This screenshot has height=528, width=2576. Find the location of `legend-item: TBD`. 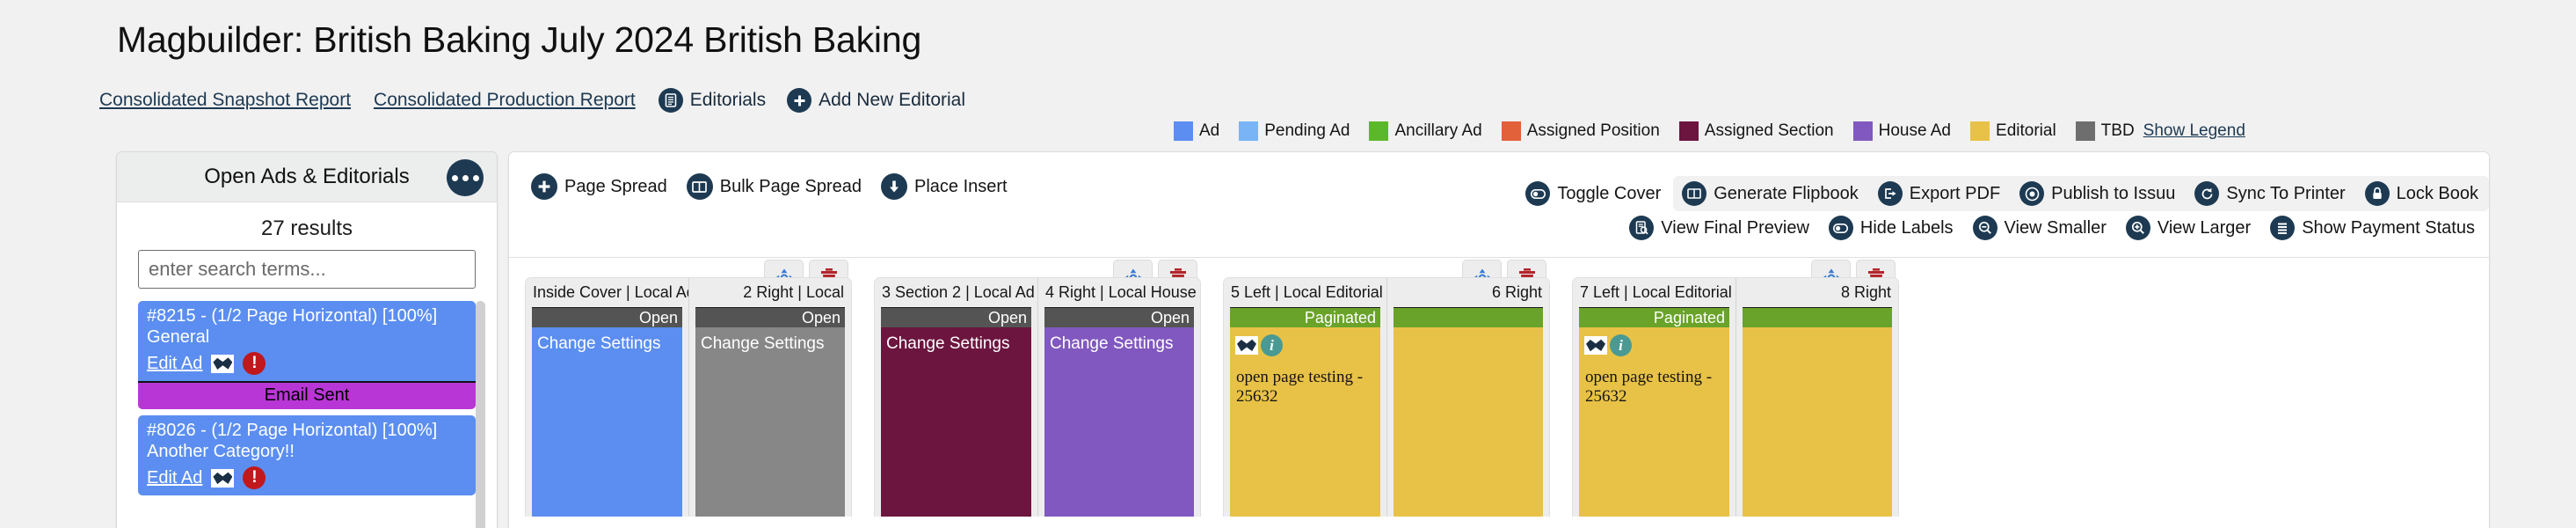

legend-item: TBD is located at coordinates (2105, 131).